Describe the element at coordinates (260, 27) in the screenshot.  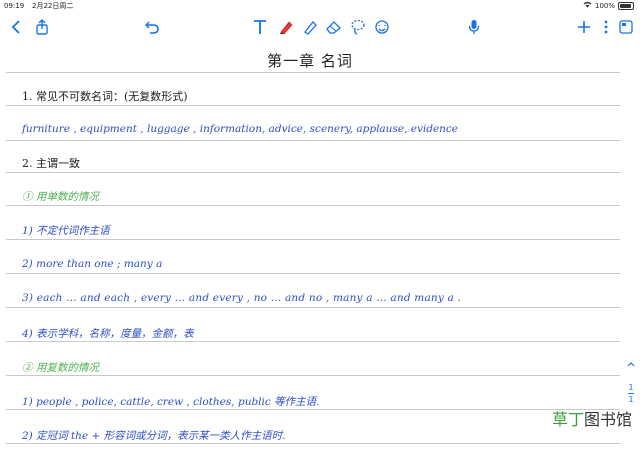
I see `text-tool-icon` at that location.